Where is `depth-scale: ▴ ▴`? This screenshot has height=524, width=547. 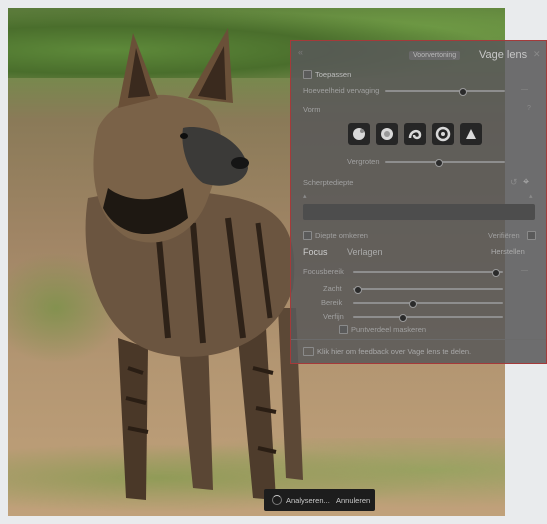
depth-scale: ▴ ▴ is located at coordinates (419, 197).